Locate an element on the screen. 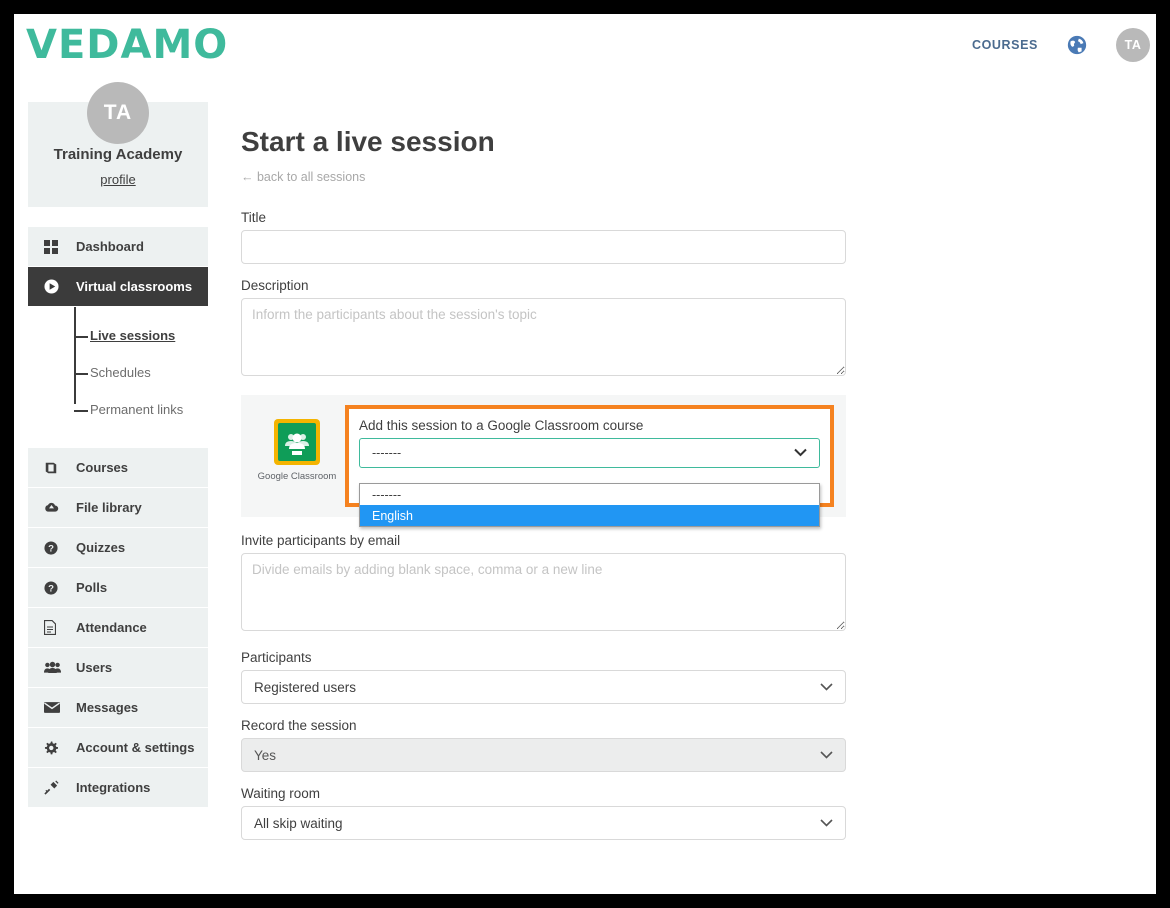  sidebar-item-label: File library is located at coordinates (109, 507).